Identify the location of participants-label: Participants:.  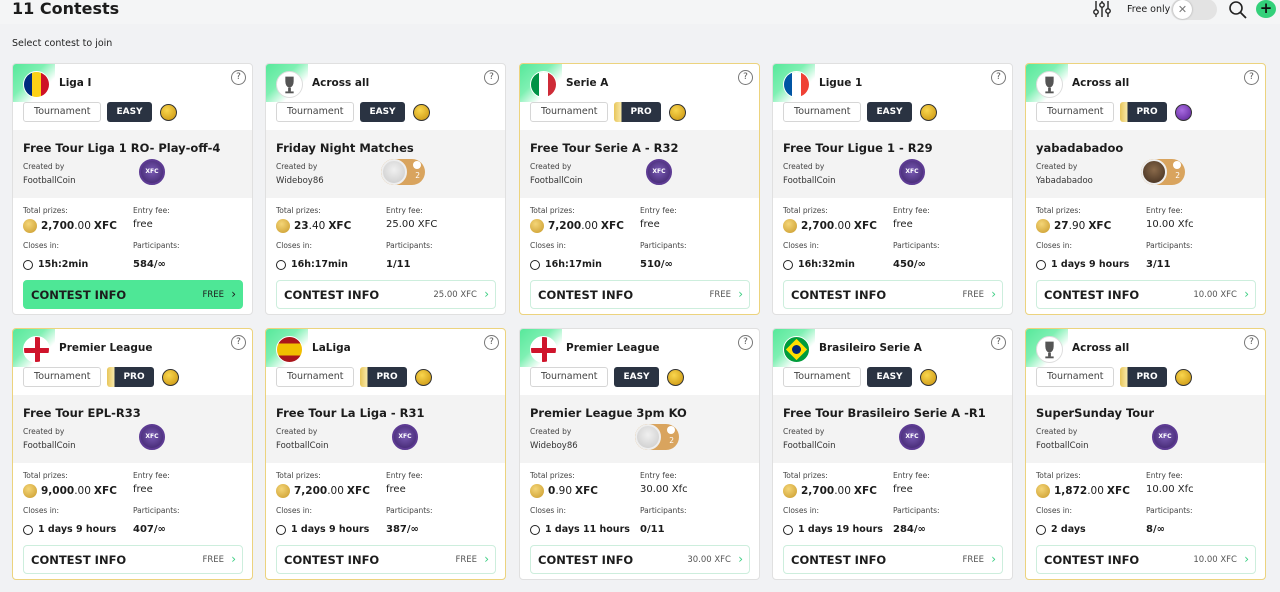
(916, 510).